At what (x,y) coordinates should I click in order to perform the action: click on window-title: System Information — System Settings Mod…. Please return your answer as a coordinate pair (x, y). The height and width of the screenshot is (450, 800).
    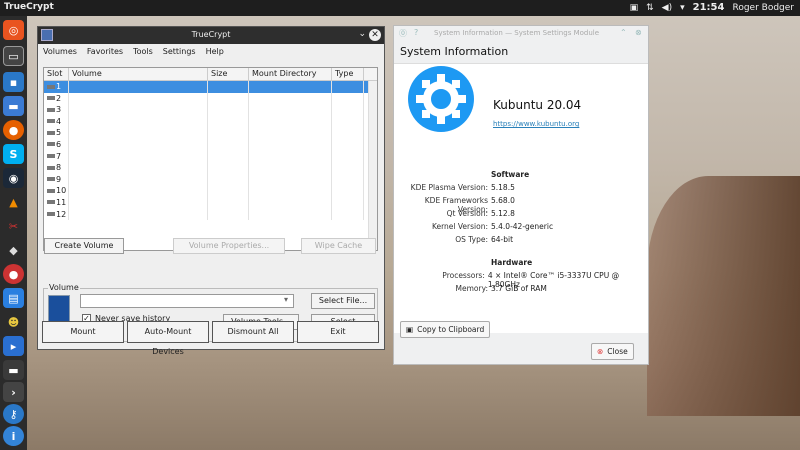
    Looking at the image, I should click on (517, 33).